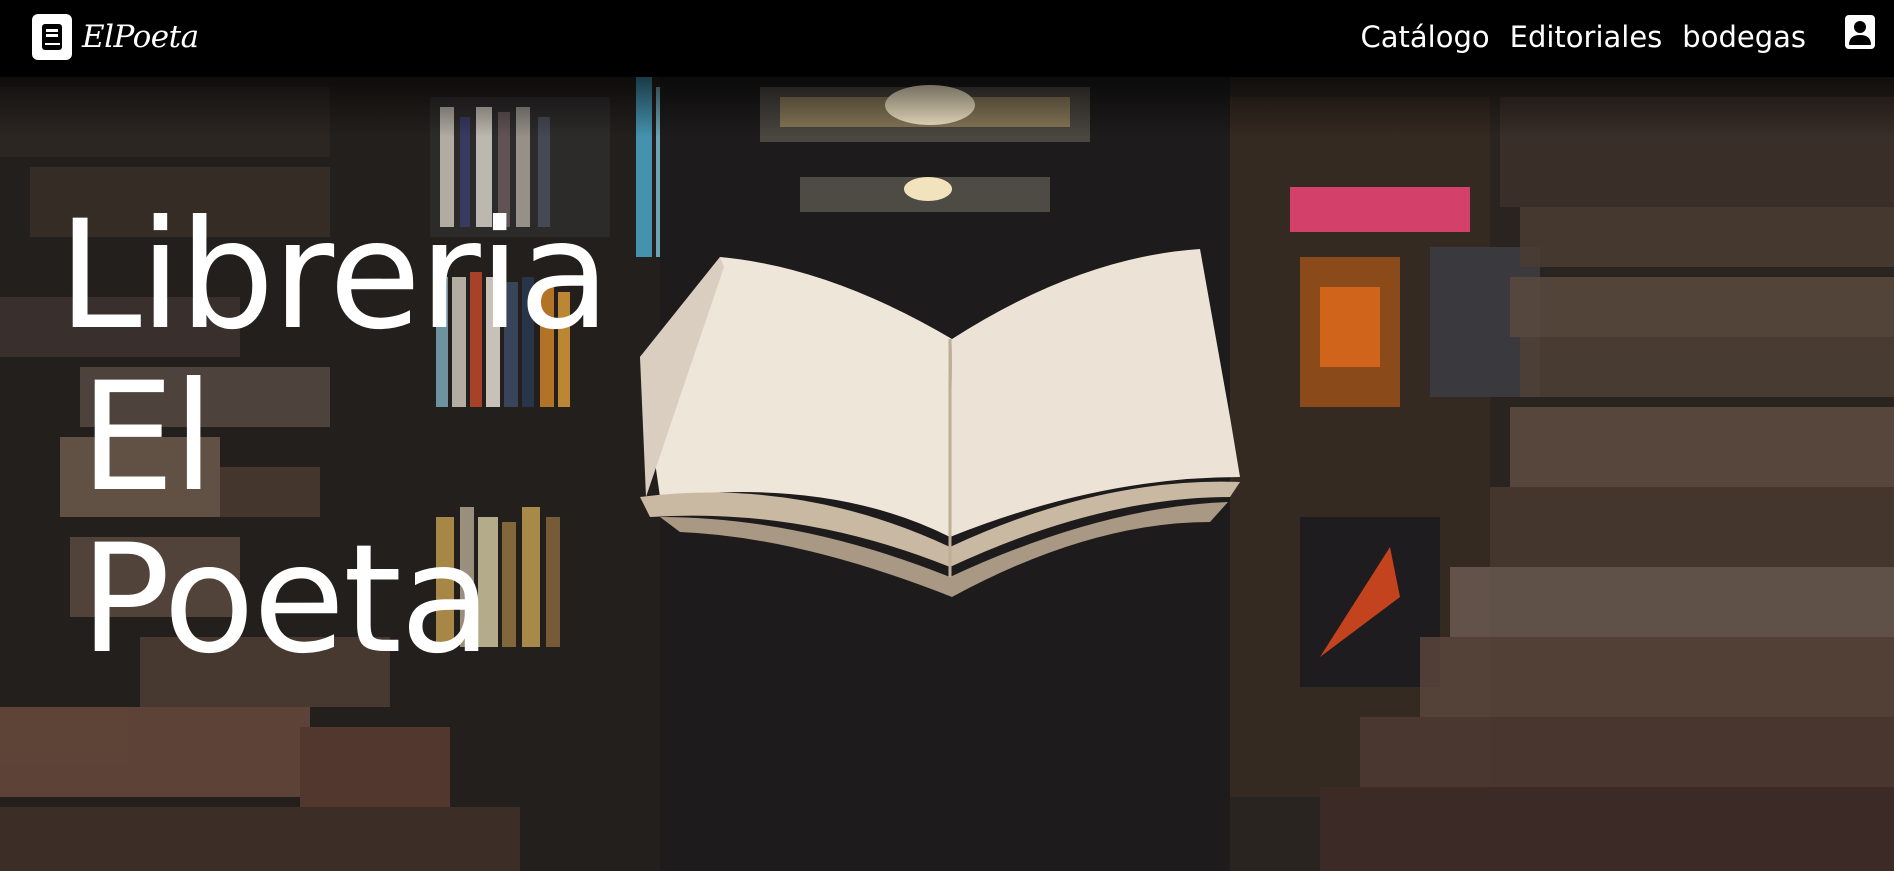  I want to click on brand-link: ElPoeta, so click(115, 37).